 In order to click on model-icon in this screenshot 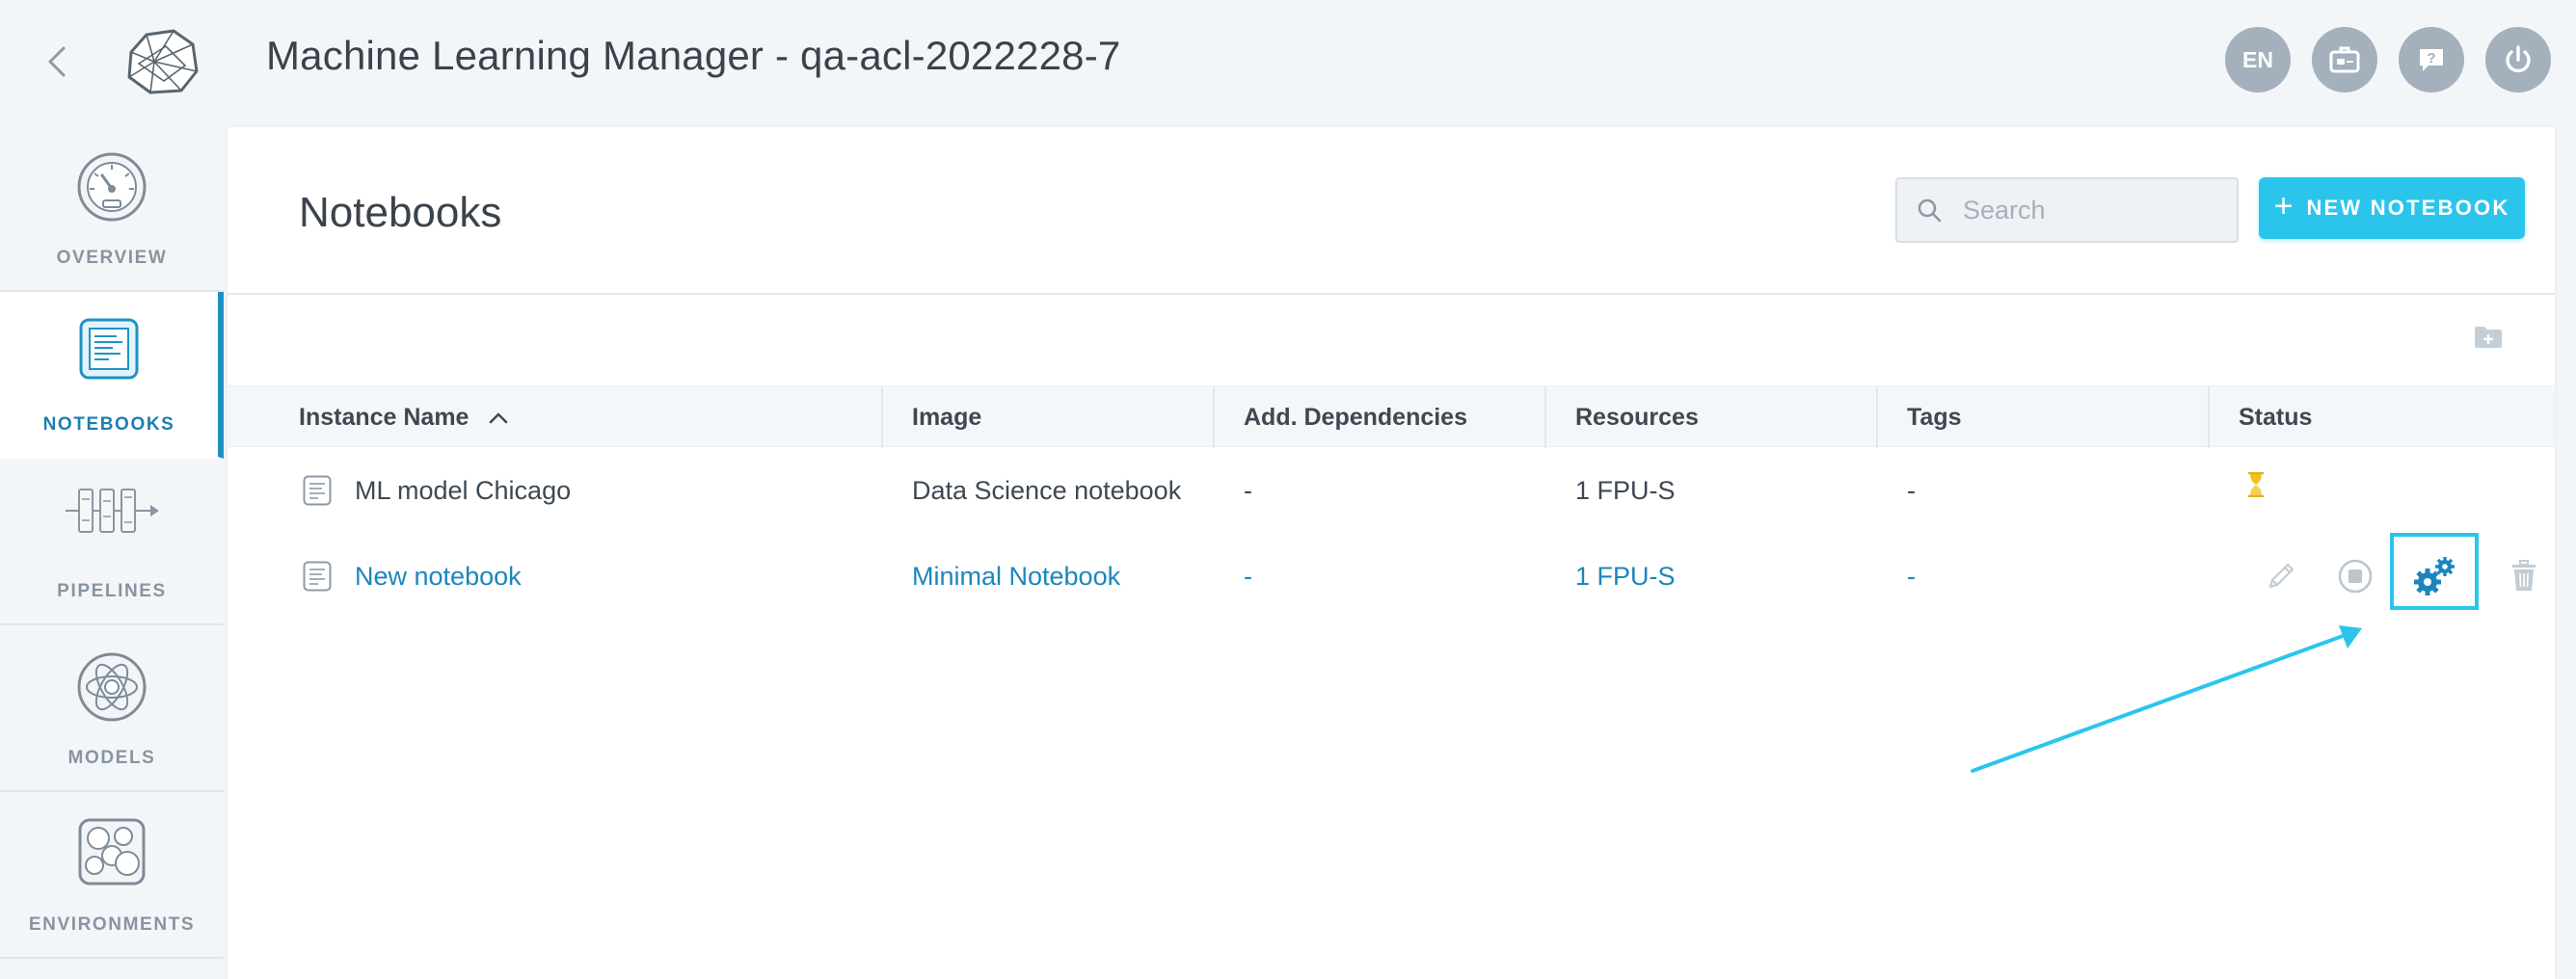, I will do `click(112, 687)`.